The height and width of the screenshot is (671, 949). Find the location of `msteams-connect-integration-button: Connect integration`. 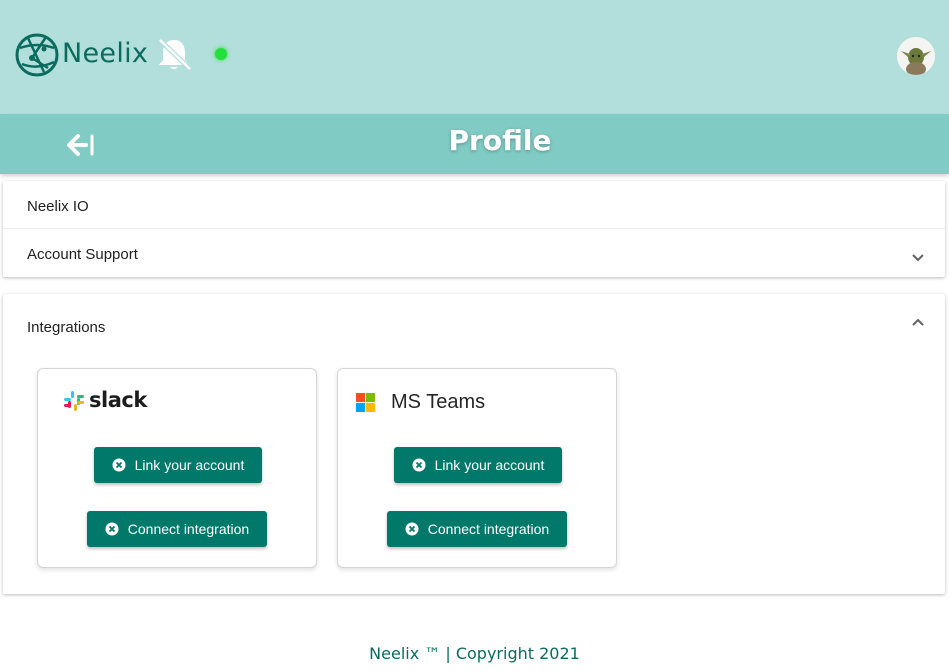

msteams-connect-integration-button: Connect integration is located at coordinates (477, 529).